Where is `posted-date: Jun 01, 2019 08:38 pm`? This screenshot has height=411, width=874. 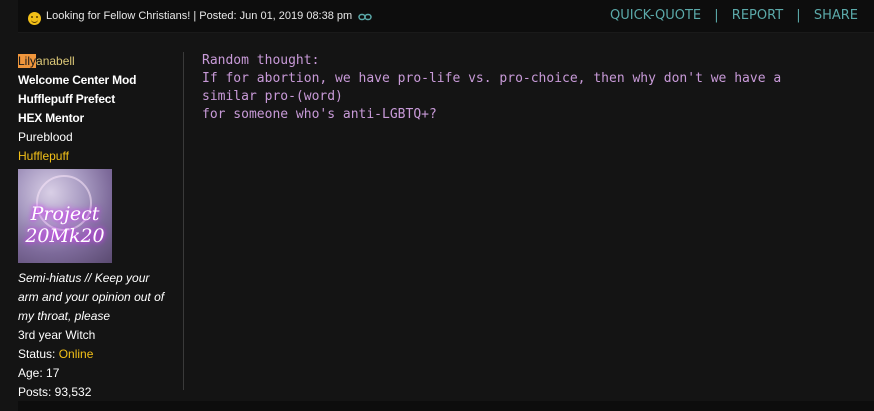 posted-date: Jun 01, 2019 08:38 pm is located at coordinates (296, 16).